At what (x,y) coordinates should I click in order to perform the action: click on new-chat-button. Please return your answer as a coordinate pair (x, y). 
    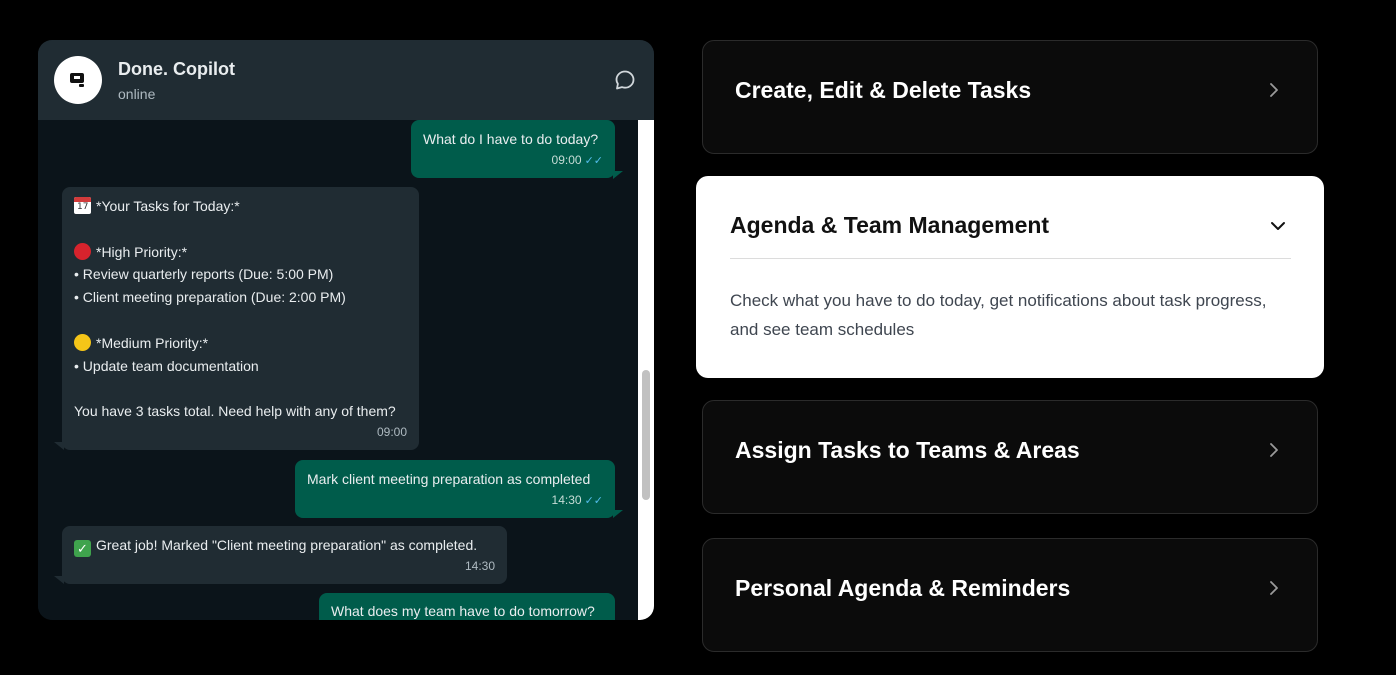
    Looking at the image, I should click on (625, 80).